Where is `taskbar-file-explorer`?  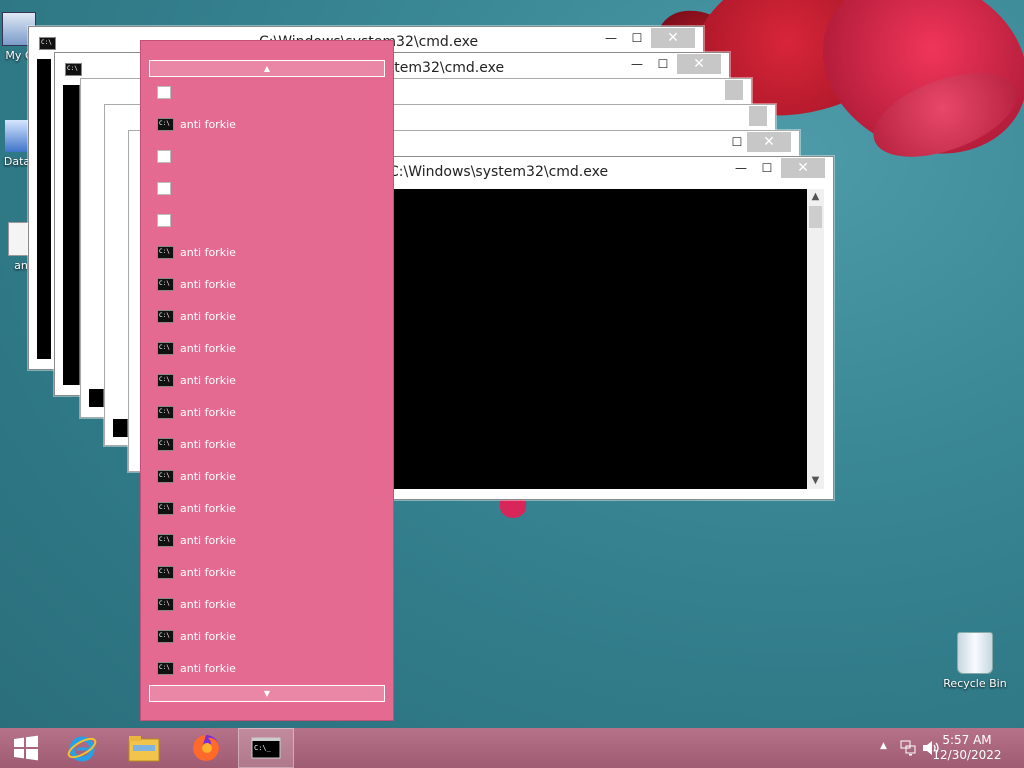
taskbar-file-explorer is located at coordinates (144, 748).